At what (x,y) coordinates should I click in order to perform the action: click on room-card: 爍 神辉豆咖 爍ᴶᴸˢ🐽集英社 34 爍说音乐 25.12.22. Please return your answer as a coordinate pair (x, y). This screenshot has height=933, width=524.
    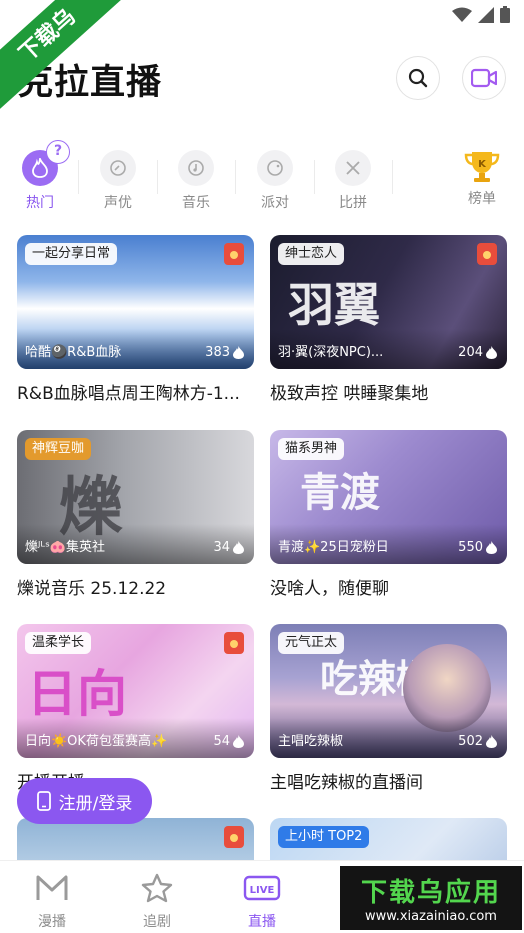
    Looking at the image, I should click on (135, 514).